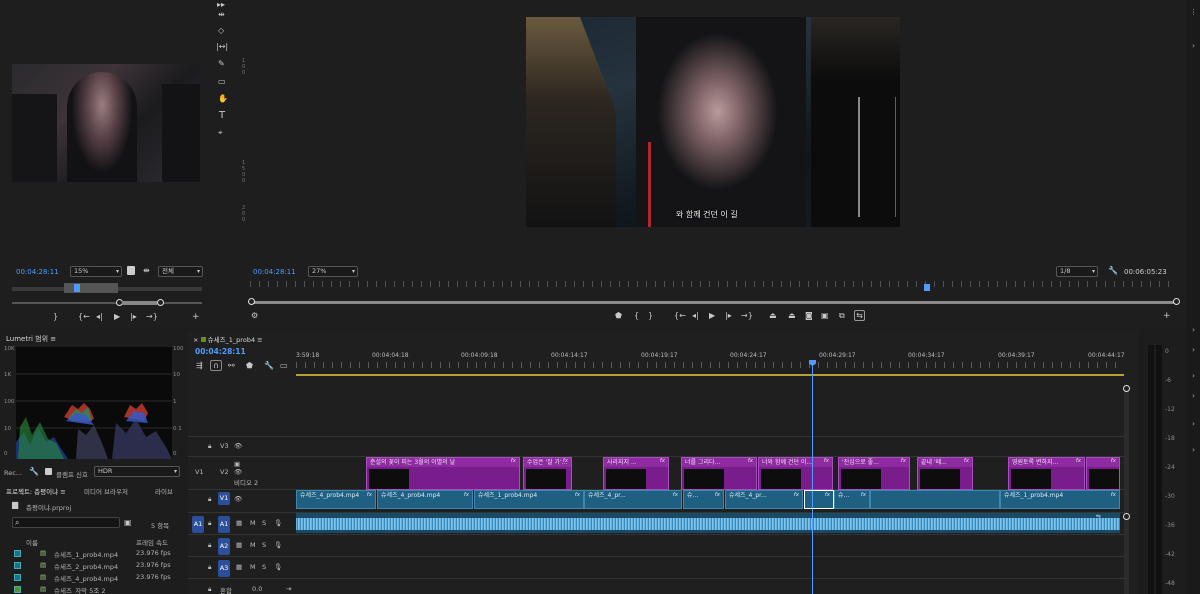 This screenshot has width=1200, height=594. Describe the element at coordinates (264, 545) in the screenshot. I see `a2-solo: S` at that location.